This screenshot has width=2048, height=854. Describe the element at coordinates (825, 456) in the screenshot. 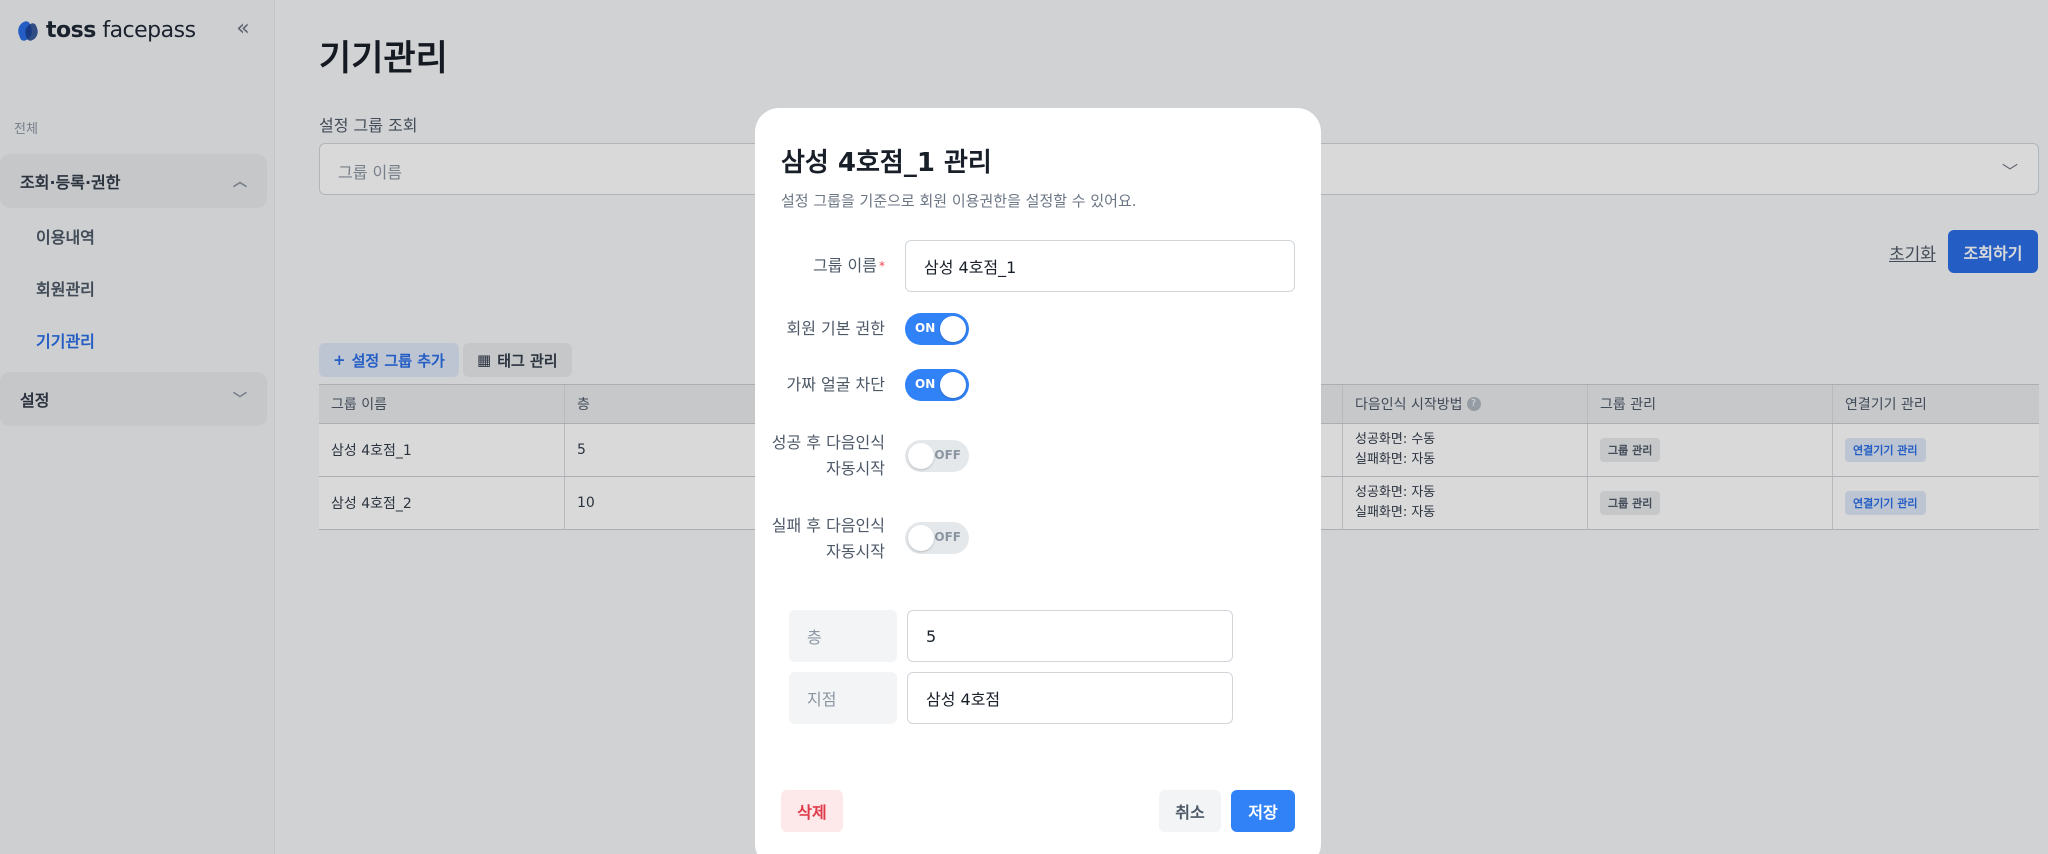

I see `success-autostart-label: 성공 후 다음인식자동시작` at that location.